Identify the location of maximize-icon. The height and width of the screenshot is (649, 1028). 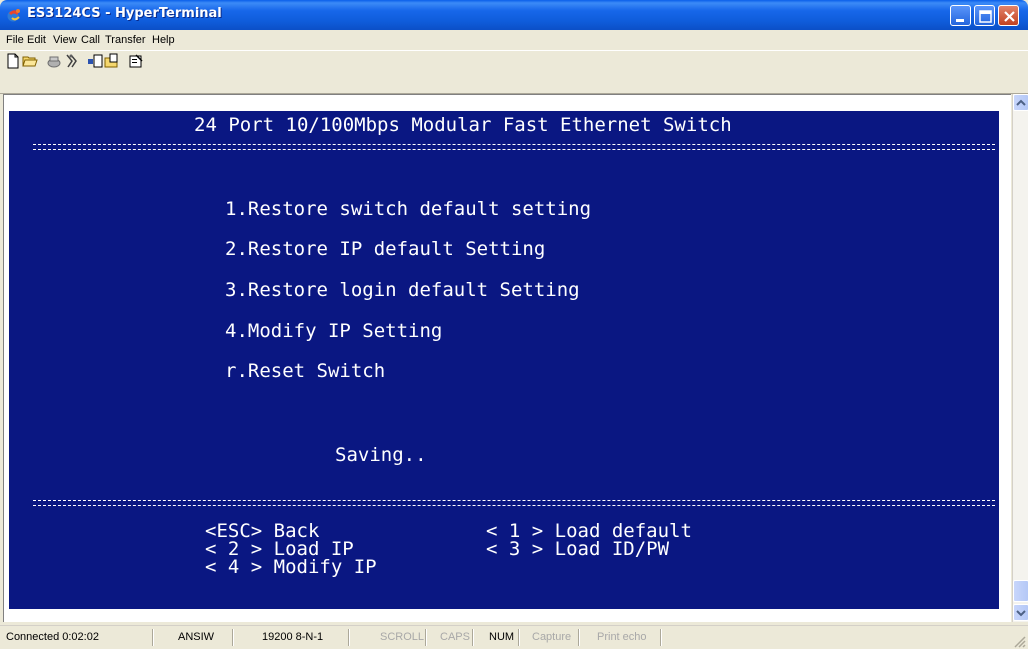
(985, 16).